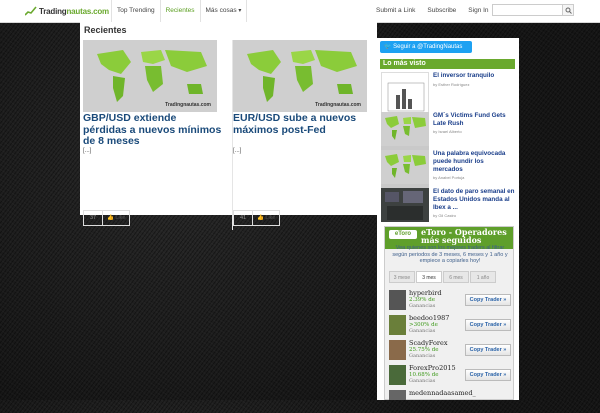 This screenshot has height=413, width=600. I want to click on section-title: Recientes, so click(105, 30).